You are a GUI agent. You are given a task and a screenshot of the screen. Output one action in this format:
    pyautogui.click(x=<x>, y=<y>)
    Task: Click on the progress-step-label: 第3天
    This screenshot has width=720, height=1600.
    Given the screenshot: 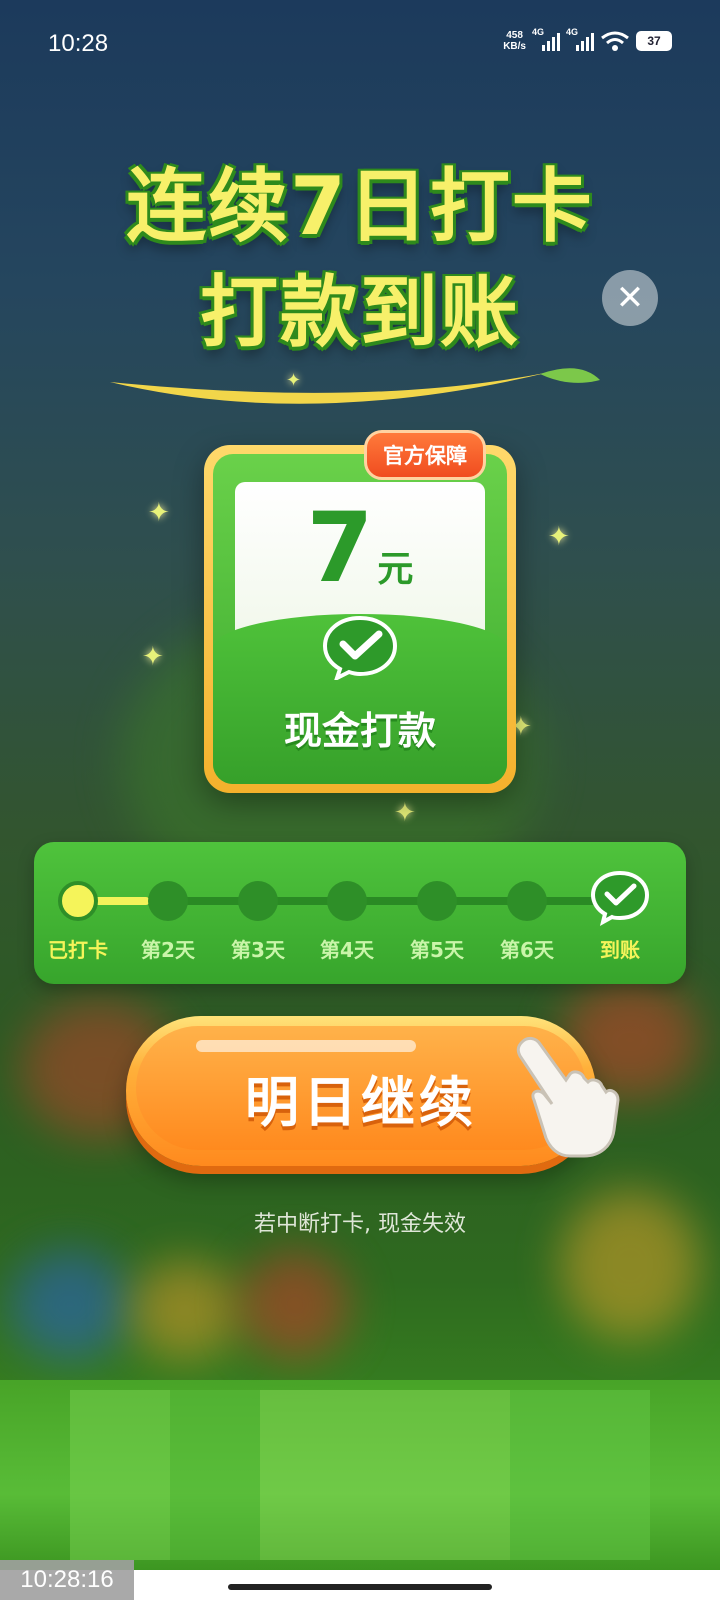 What is the action you would take?
    pyautogui.click(x=258, y=950)
    